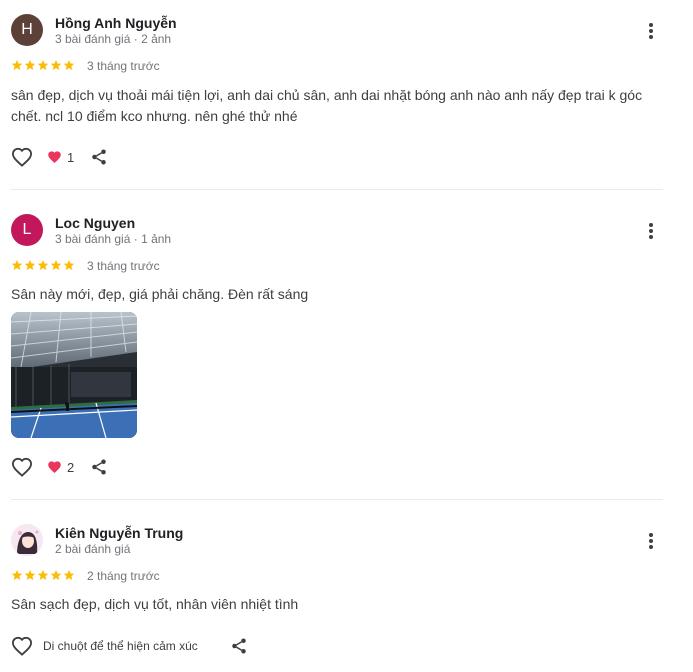  What do you see at coordinates (113, 239) in the screenshot?
I see `reviewer-meta: 3 bài đánh giá · 1 ảnh` at bounding box center [113, 239].